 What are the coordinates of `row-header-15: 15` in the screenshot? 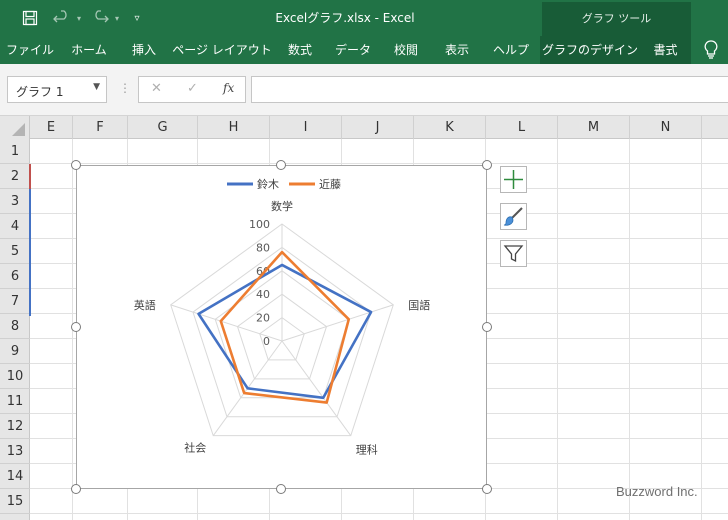 It's located at (15, 501).